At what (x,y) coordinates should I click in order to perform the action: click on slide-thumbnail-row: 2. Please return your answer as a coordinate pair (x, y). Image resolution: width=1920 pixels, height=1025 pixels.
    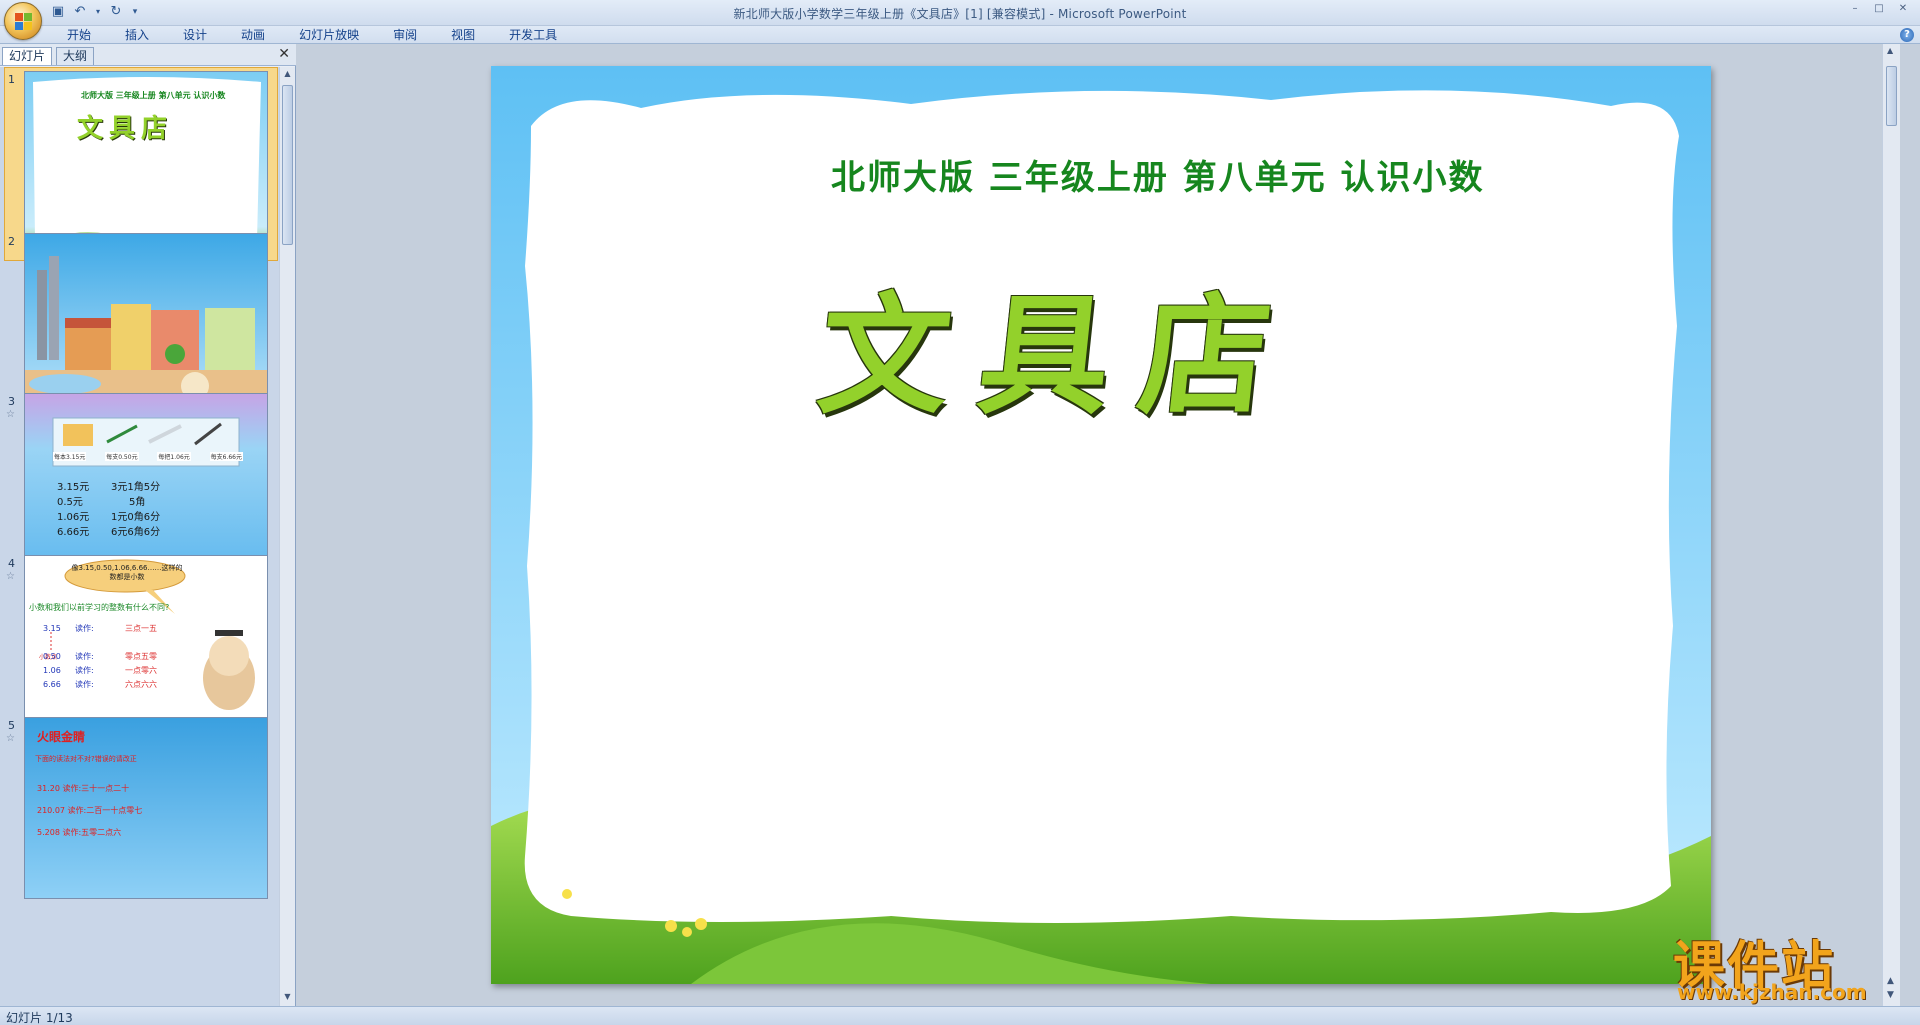
    Looking at the image, I should click on (140, 326).